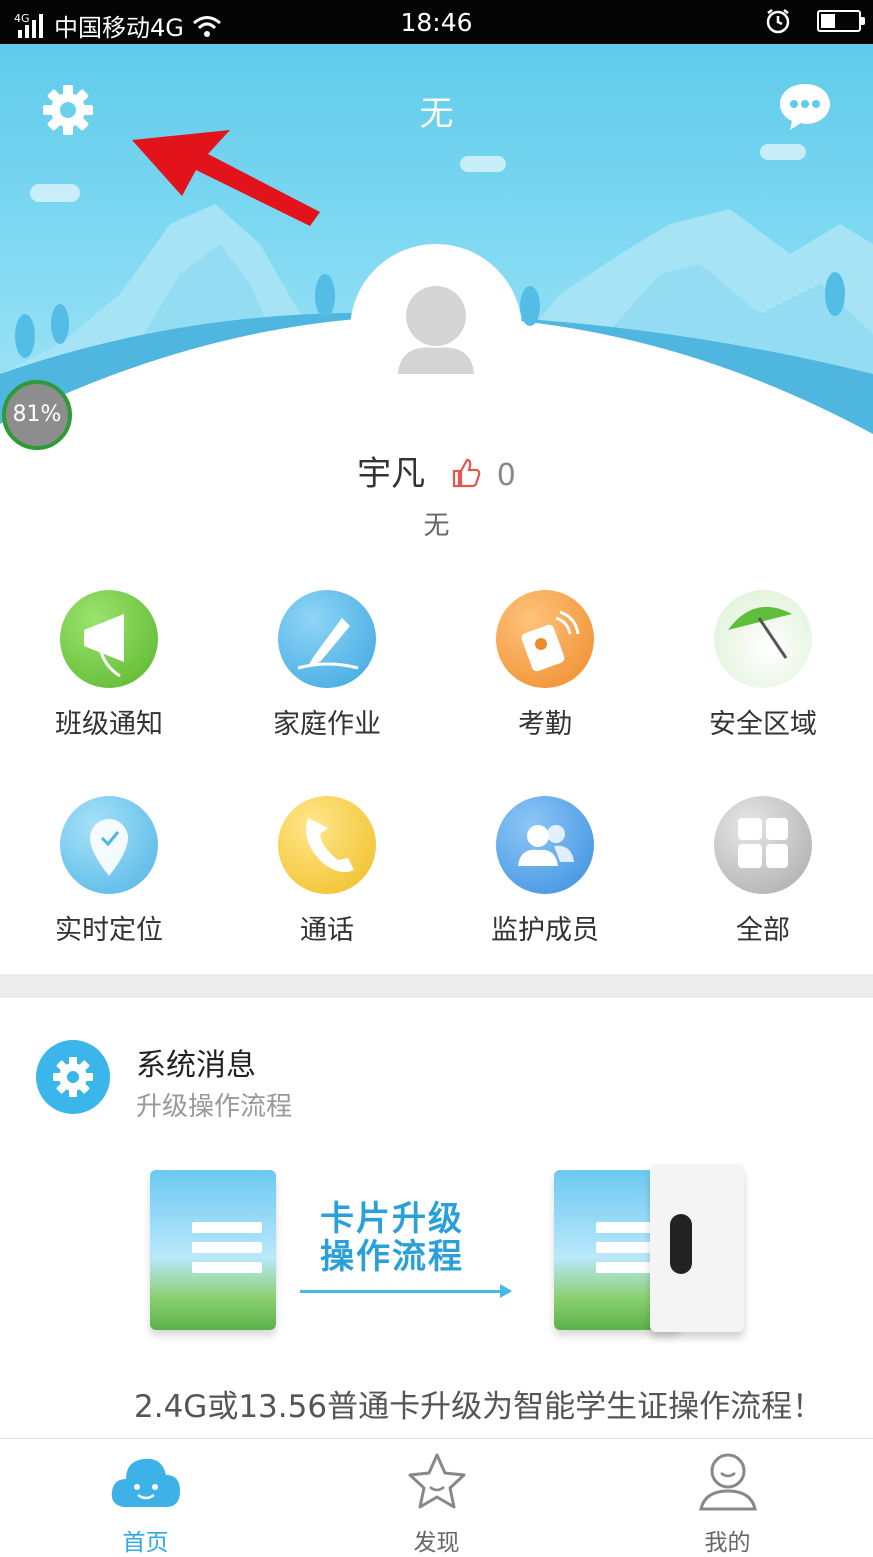  Describe the element at coordinates (37, 415) in the screenshot. I see `device-battery-badge: 81%` at that location.